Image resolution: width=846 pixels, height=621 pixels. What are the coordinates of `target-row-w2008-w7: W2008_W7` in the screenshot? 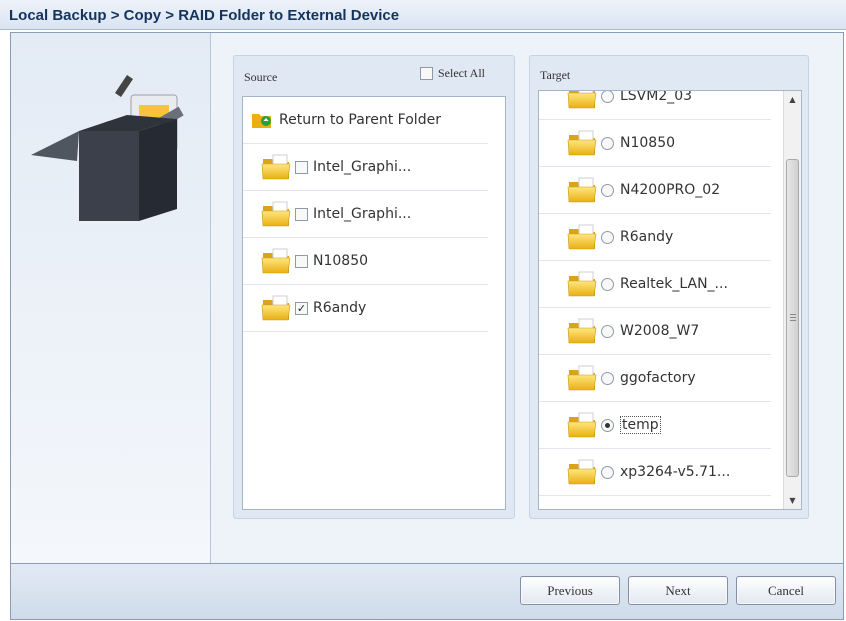 It's located at (655, 331).